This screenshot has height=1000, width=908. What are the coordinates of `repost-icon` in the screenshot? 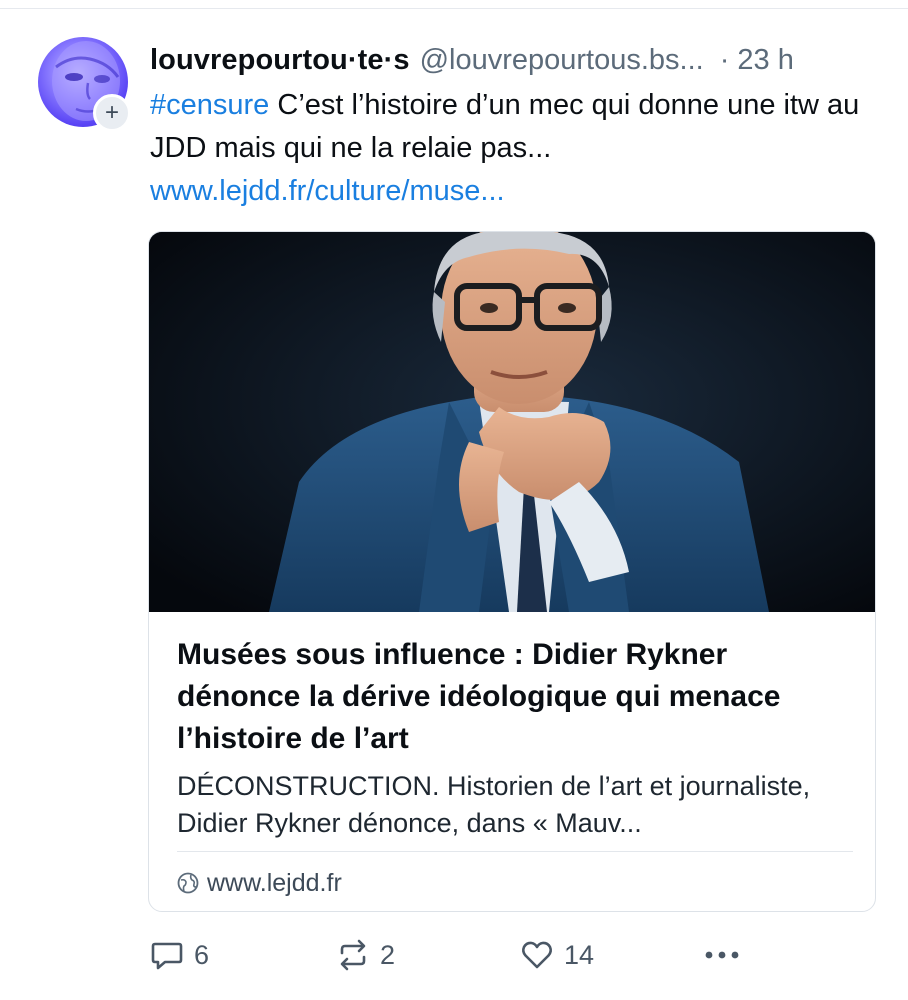 It's located at (353, 955).